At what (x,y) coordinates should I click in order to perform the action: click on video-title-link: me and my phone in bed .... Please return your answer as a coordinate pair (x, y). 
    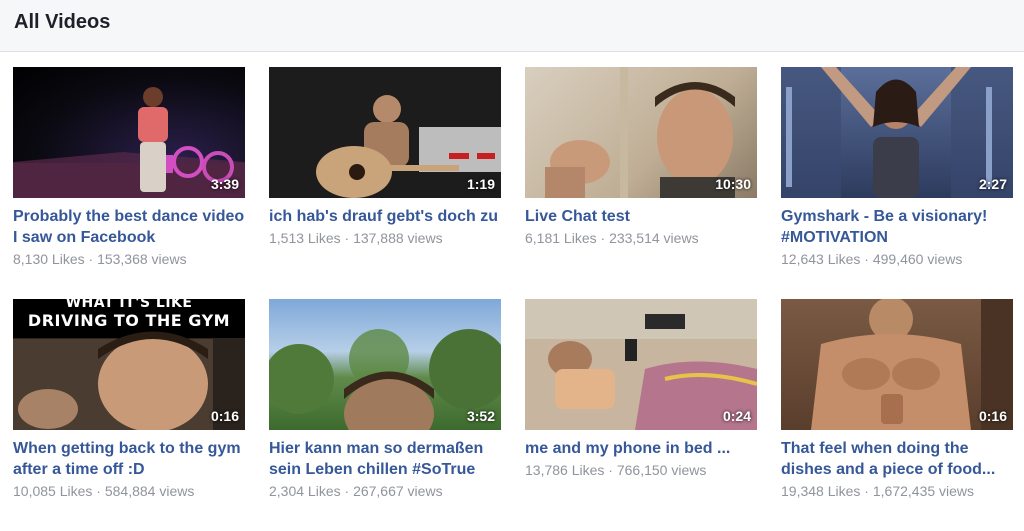
    Looking at the image, I should click on (641, 448).